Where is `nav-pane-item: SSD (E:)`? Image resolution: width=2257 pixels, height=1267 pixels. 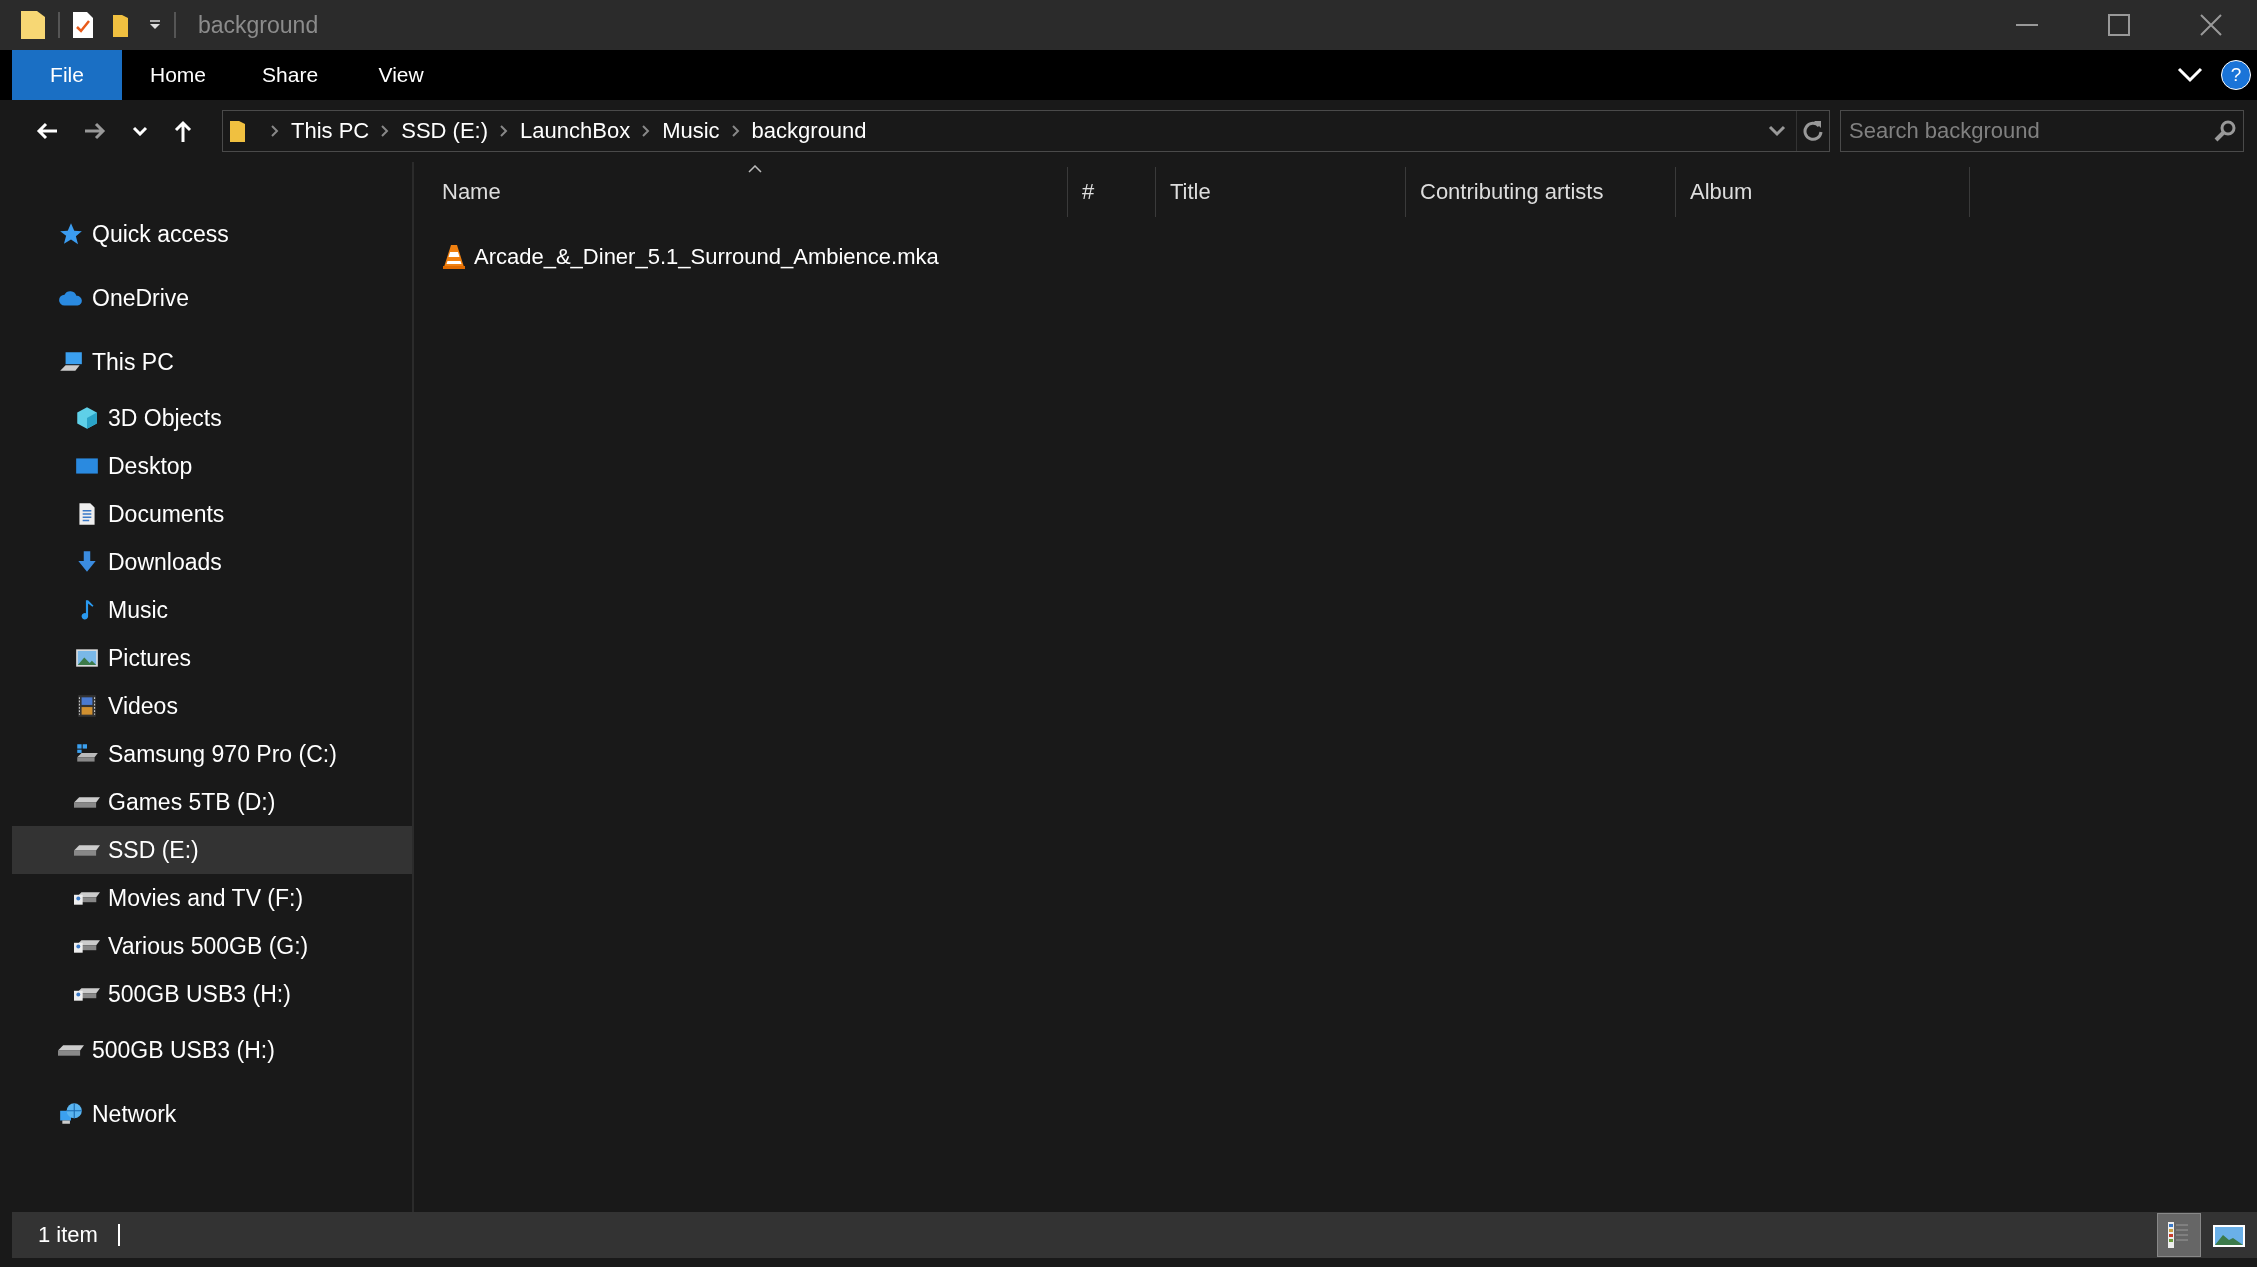
nav-pane-item: SSD (E:) is located at coordinates (212, 850).